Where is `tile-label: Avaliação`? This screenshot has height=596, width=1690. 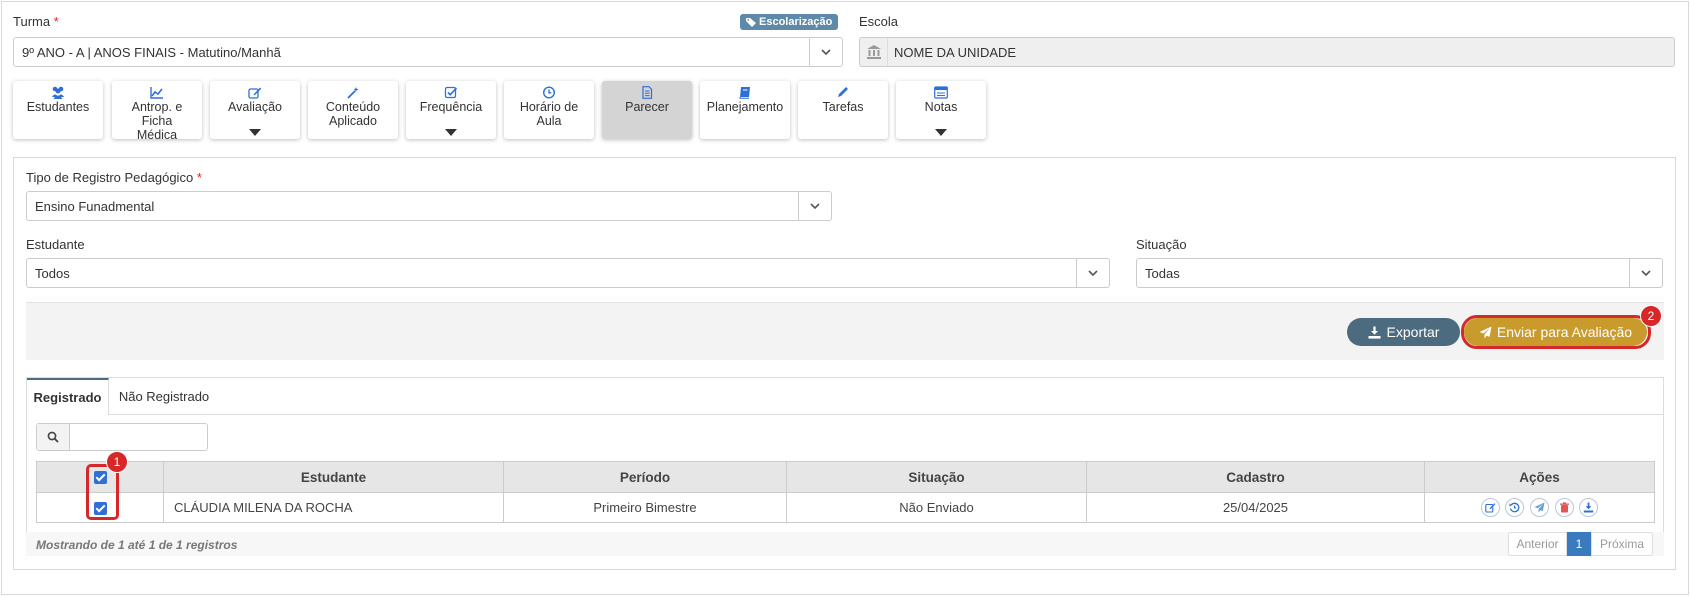 tile-label: Avaliação is located at coordinates (255, 107).